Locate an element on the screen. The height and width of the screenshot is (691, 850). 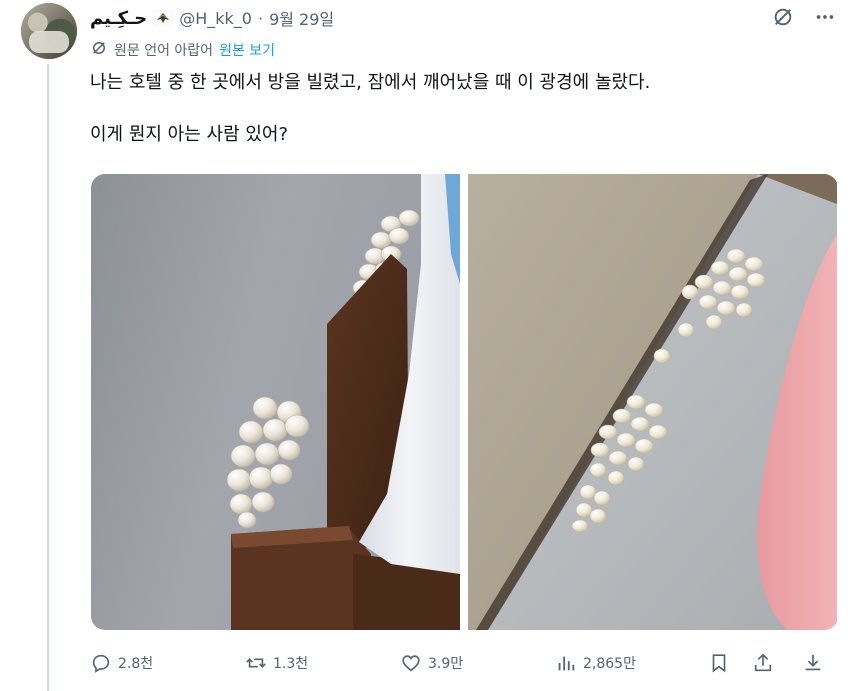
download-icon is located at coordinates (813, 663).